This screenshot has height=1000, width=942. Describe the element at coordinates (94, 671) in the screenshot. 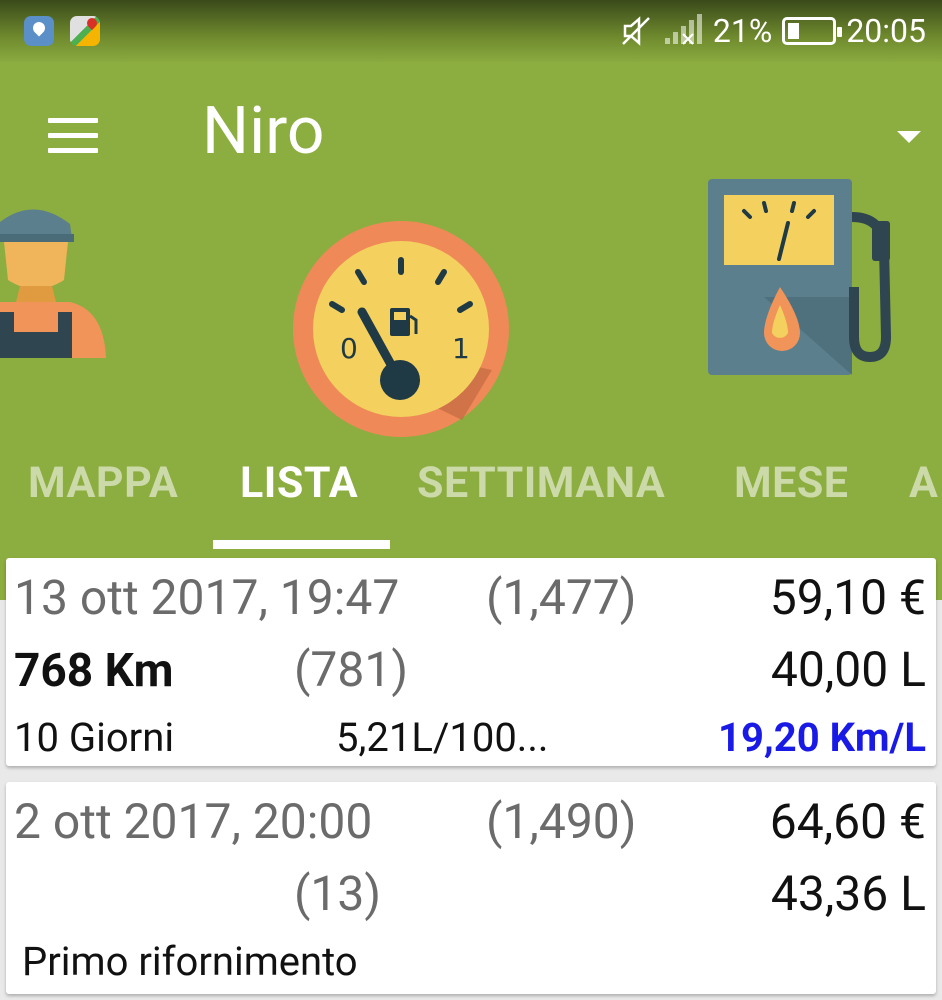

I see `distance: 768 Km` at that location.